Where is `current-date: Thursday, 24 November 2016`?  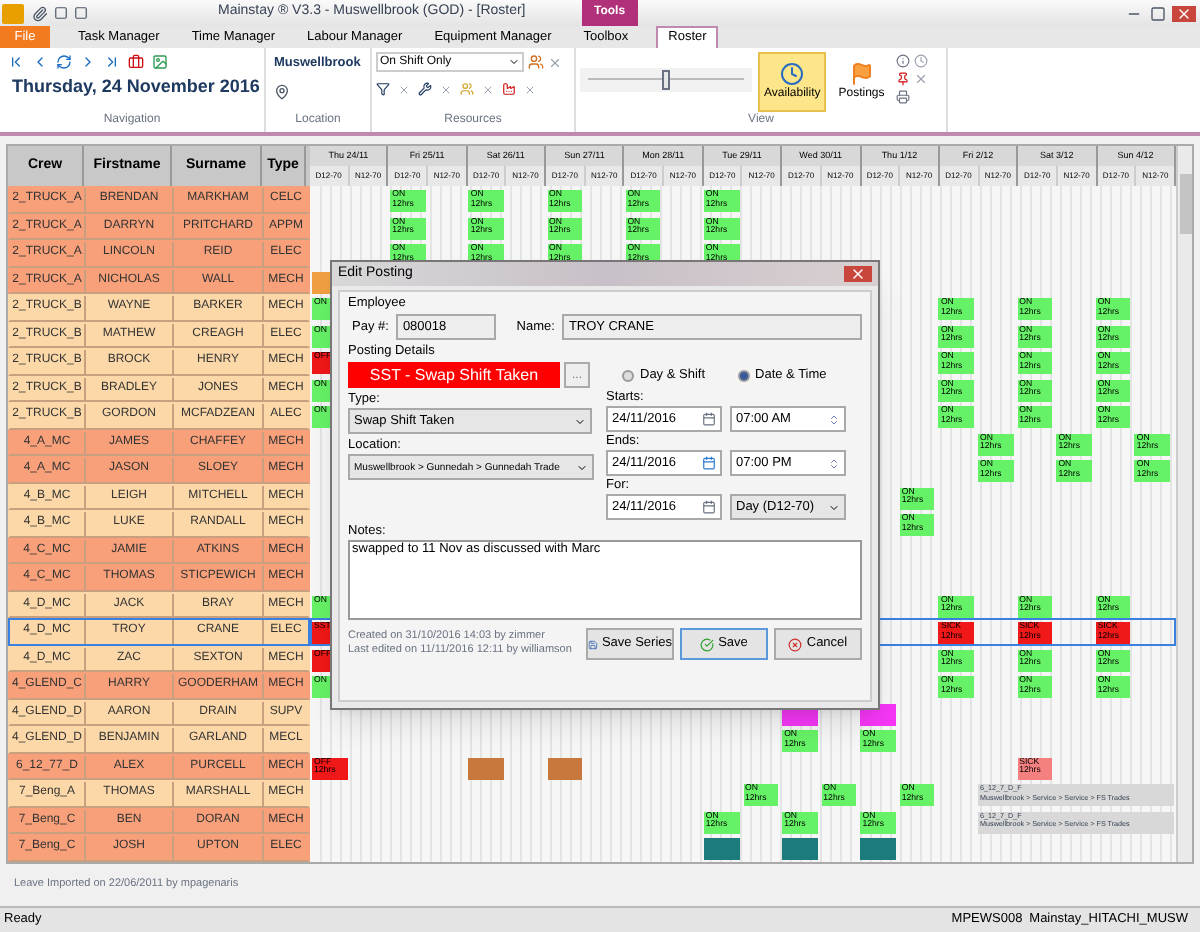 current-date: Thursday, 24 November 2016 is located at coordinates (136, 87).